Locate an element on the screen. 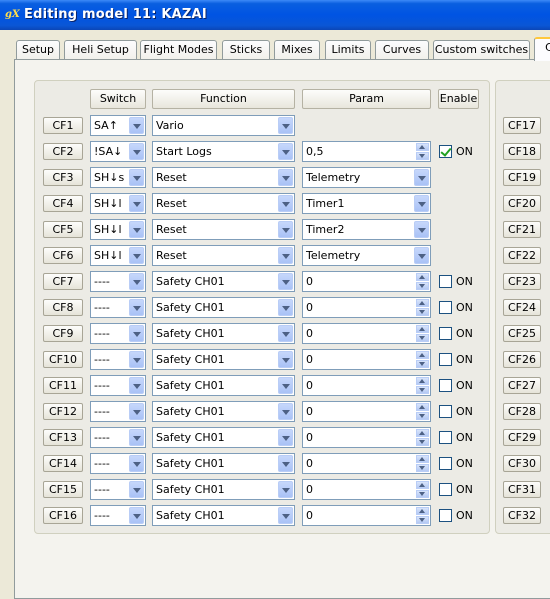 The image size is (550, 599). cf-button-cf19: CF19 is located at coordinates (522, 177).